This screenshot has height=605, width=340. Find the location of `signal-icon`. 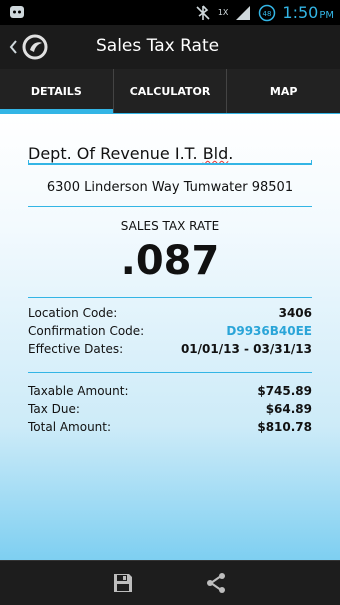

signal-icon is located at coordinates (243, 12).